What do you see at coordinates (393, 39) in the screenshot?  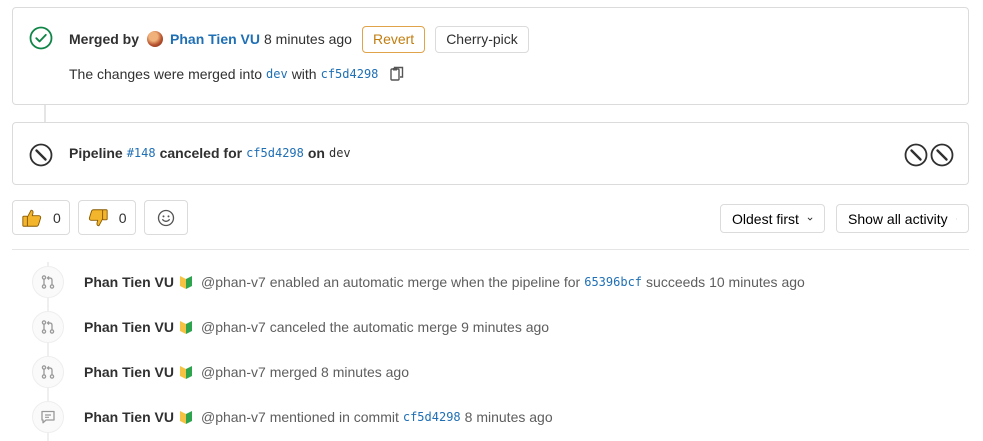 I see `revert-button: Revert` at bounding box center [393, 39].